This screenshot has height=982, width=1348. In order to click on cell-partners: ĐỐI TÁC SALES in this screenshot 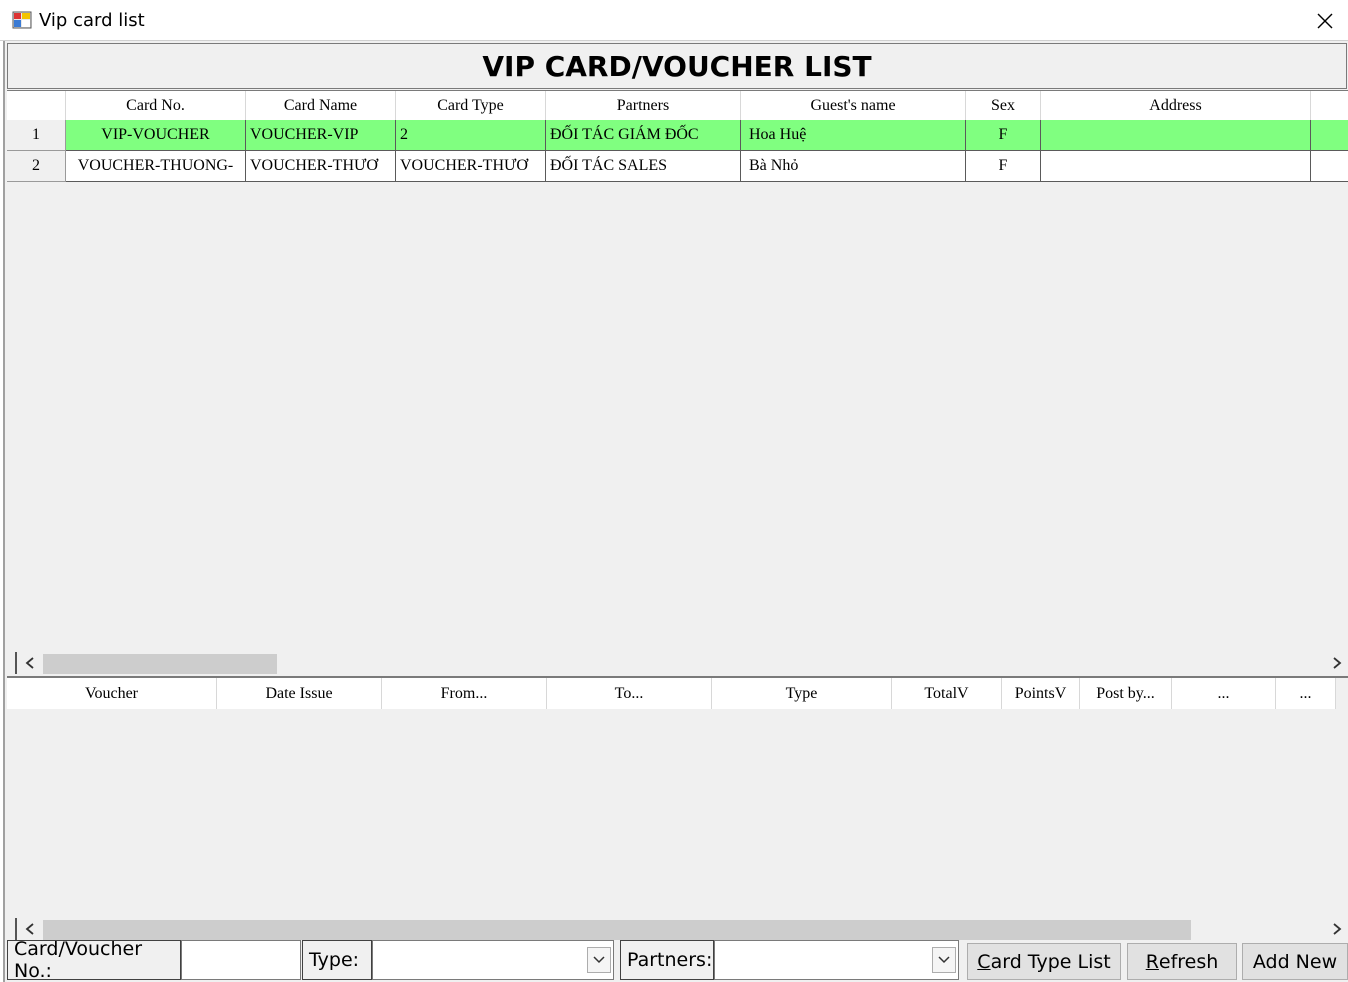, I will do `click(643, 166)`.